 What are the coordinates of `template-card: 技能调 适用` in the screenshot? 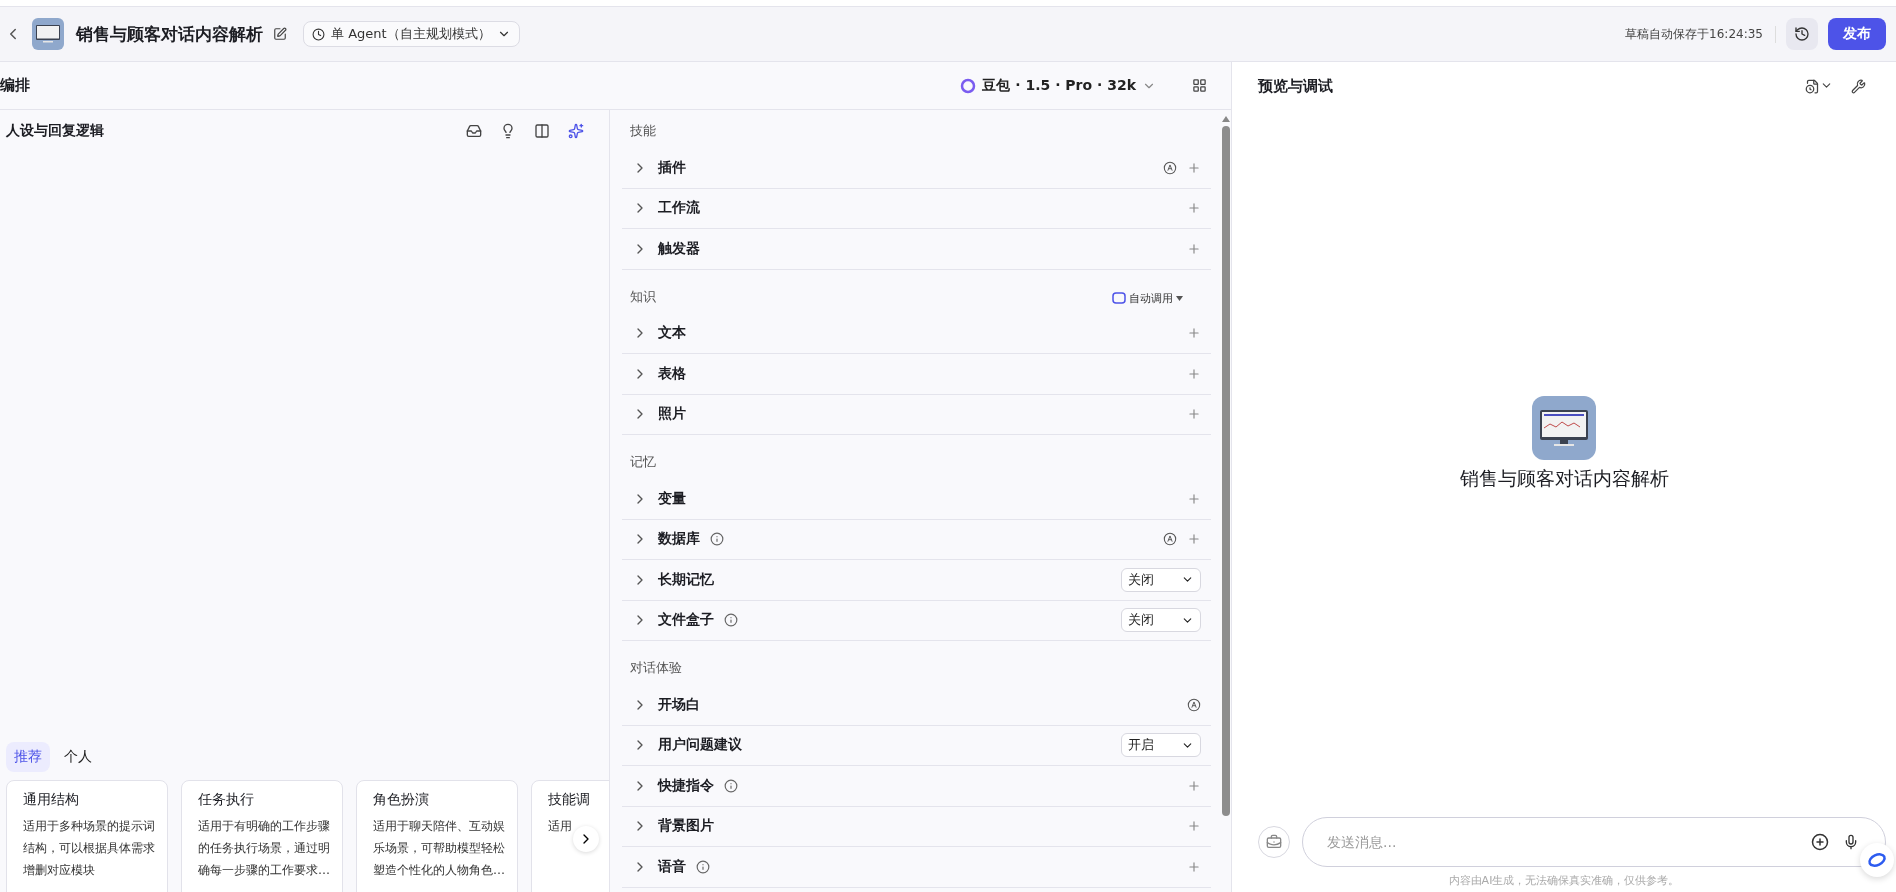 It's located at (570, 836).